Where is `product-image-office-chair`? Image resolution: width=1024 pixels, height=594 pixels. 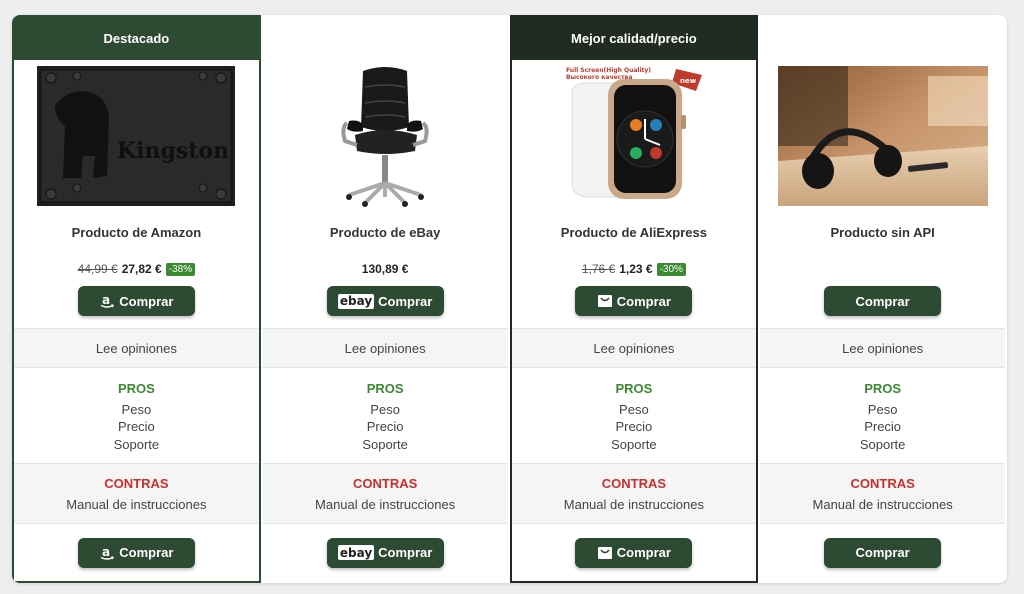 product-image-office-chair is located at coordinates (385, 136).